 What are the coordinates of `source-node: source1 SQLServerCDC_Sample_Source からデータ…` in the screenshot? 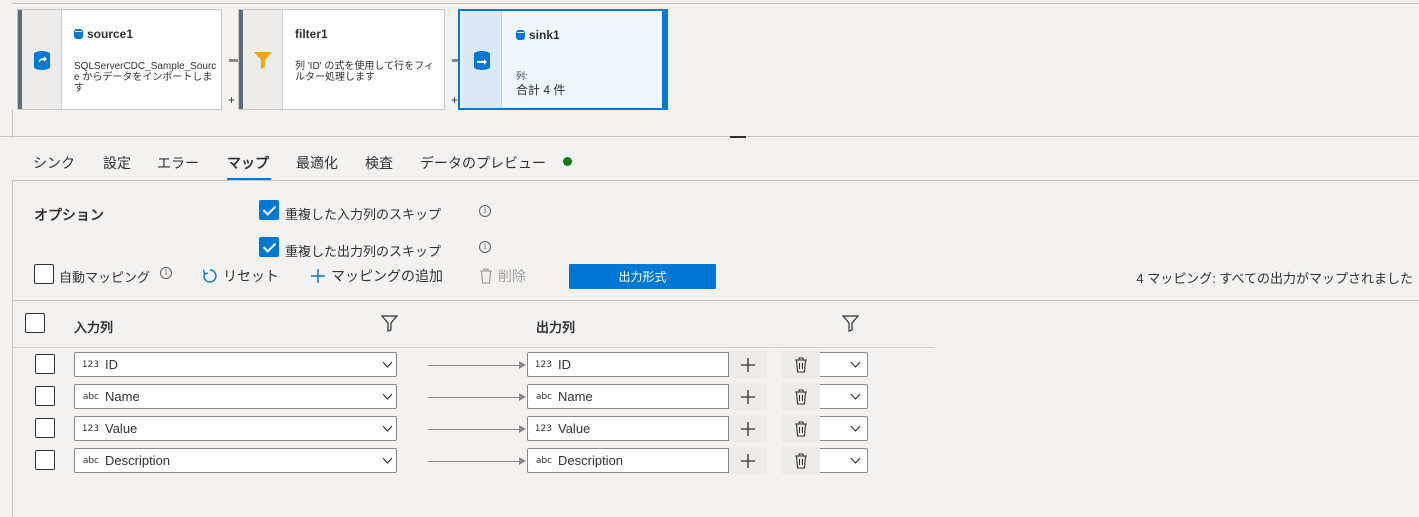 It's located at (126, 59).